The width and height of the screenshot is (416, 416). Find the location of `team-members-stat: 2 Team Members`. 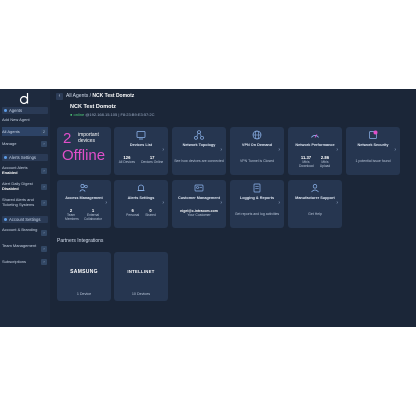

team-members-stat: 2 Team Members is located at coordinates (72, 214).